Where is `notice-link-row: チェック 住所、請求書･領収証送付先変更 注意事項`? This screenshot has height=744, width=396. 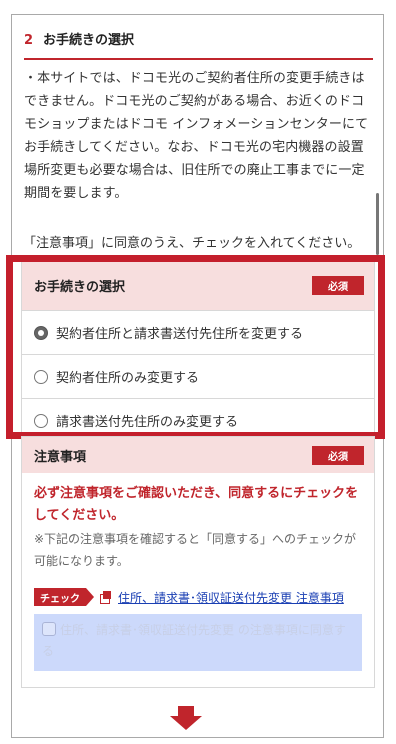
notice-link-row: チェック 住所、請求書･領収証送付先変更 注意事項 is located at coordinates (198, 597).